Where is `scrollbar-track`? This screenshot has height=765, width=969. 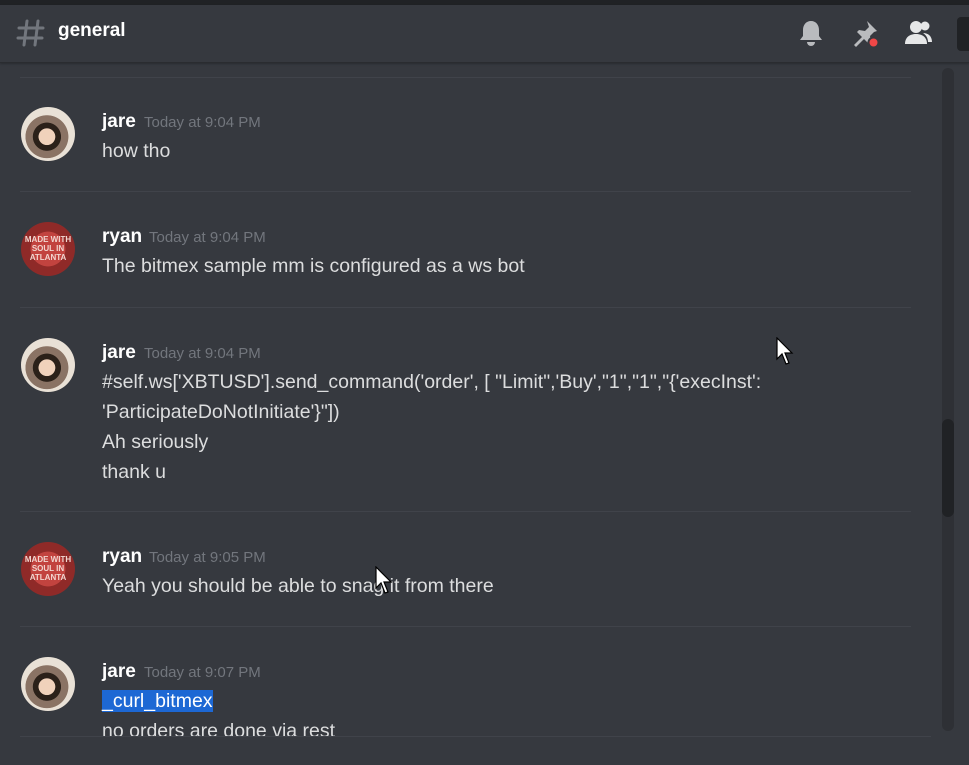
scrollbar-track is located at coordinates (948, 399).